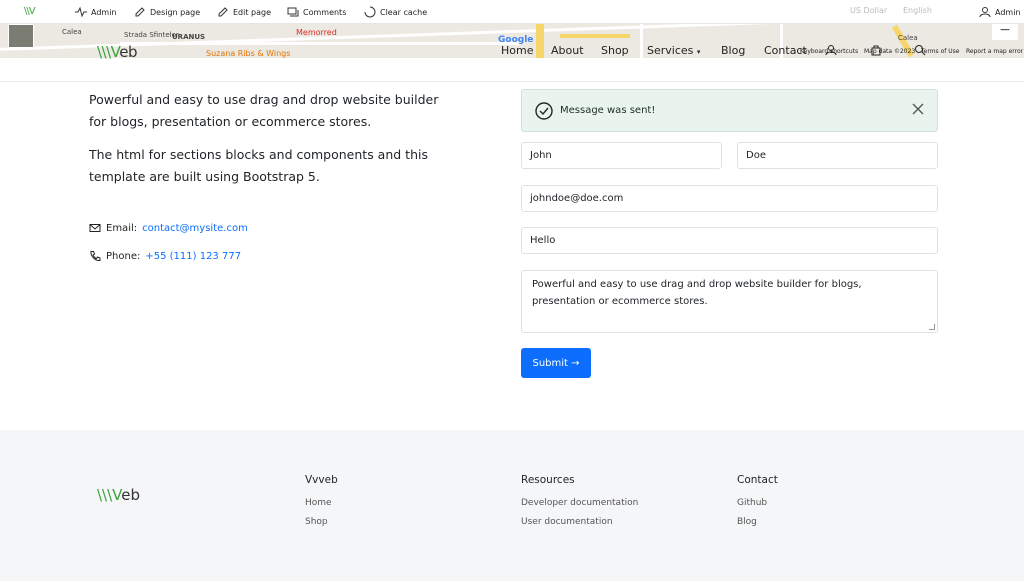 The image size is (1024, 581). What do you see at coordinates (757, 480) in the screenshot?
I see `footer-column-title: Contact` at bounding box center [757, 480].